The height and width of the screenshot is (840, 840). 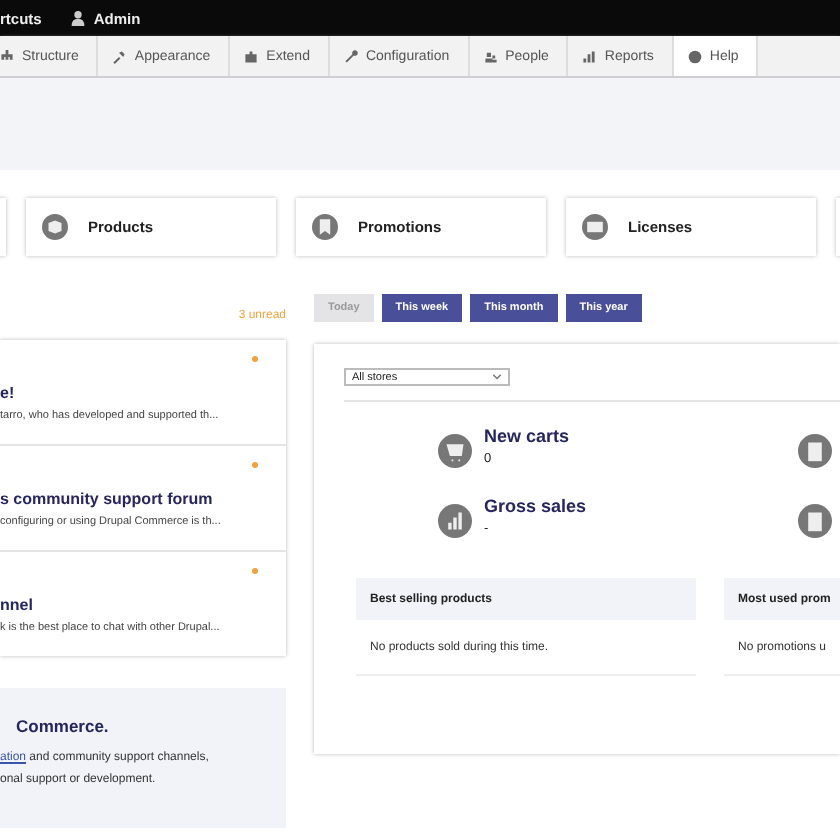 I want to click on message-title: nnel, so click(x=137, y=605).